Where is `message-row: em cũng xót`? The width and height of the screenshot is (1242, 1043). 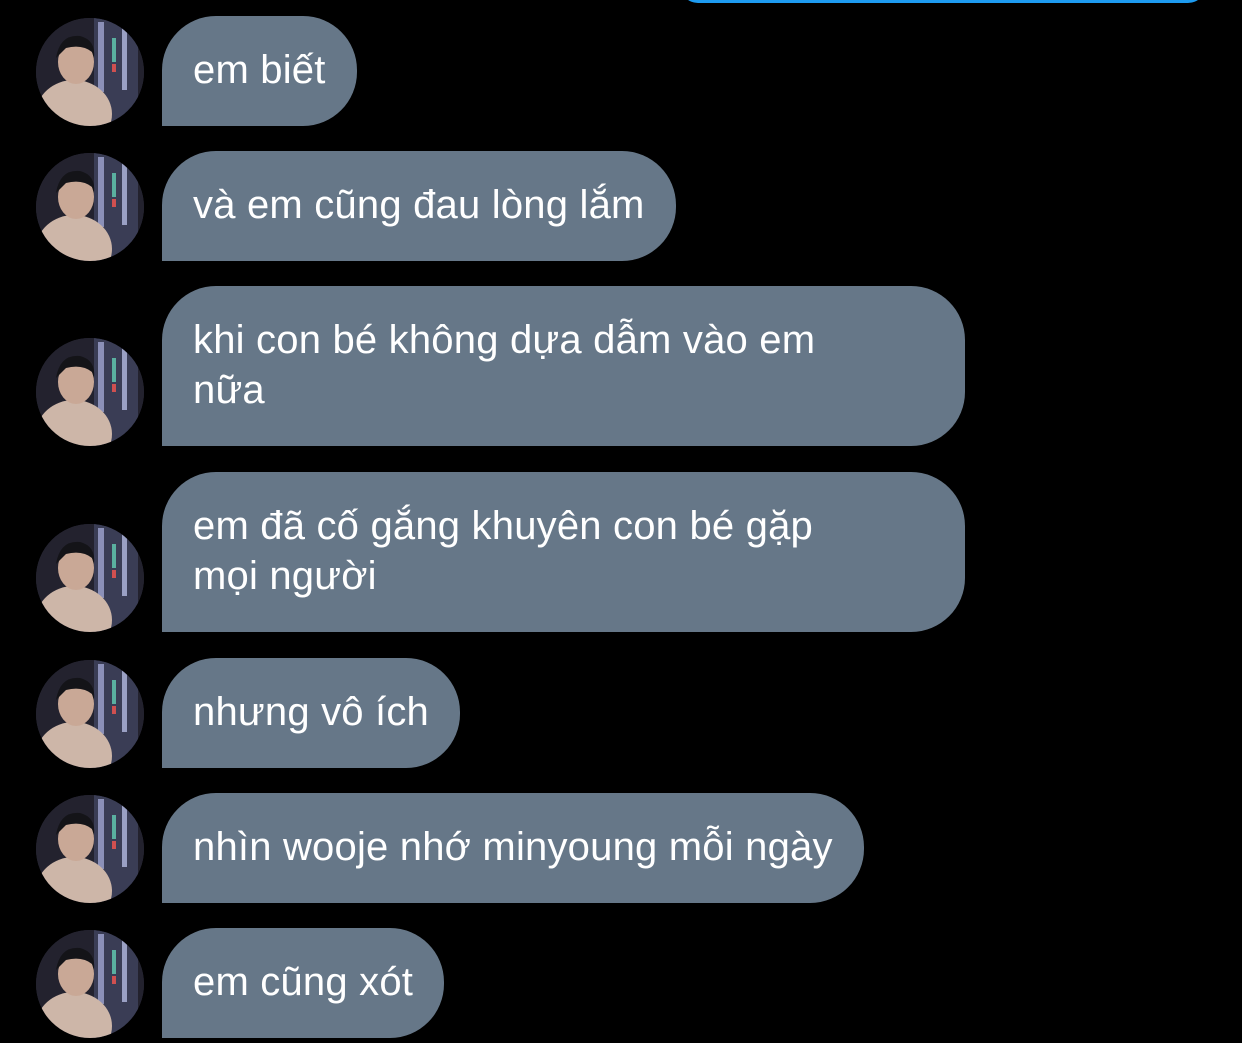 message-row: em cũng xót is located at coordinates (621, 983).